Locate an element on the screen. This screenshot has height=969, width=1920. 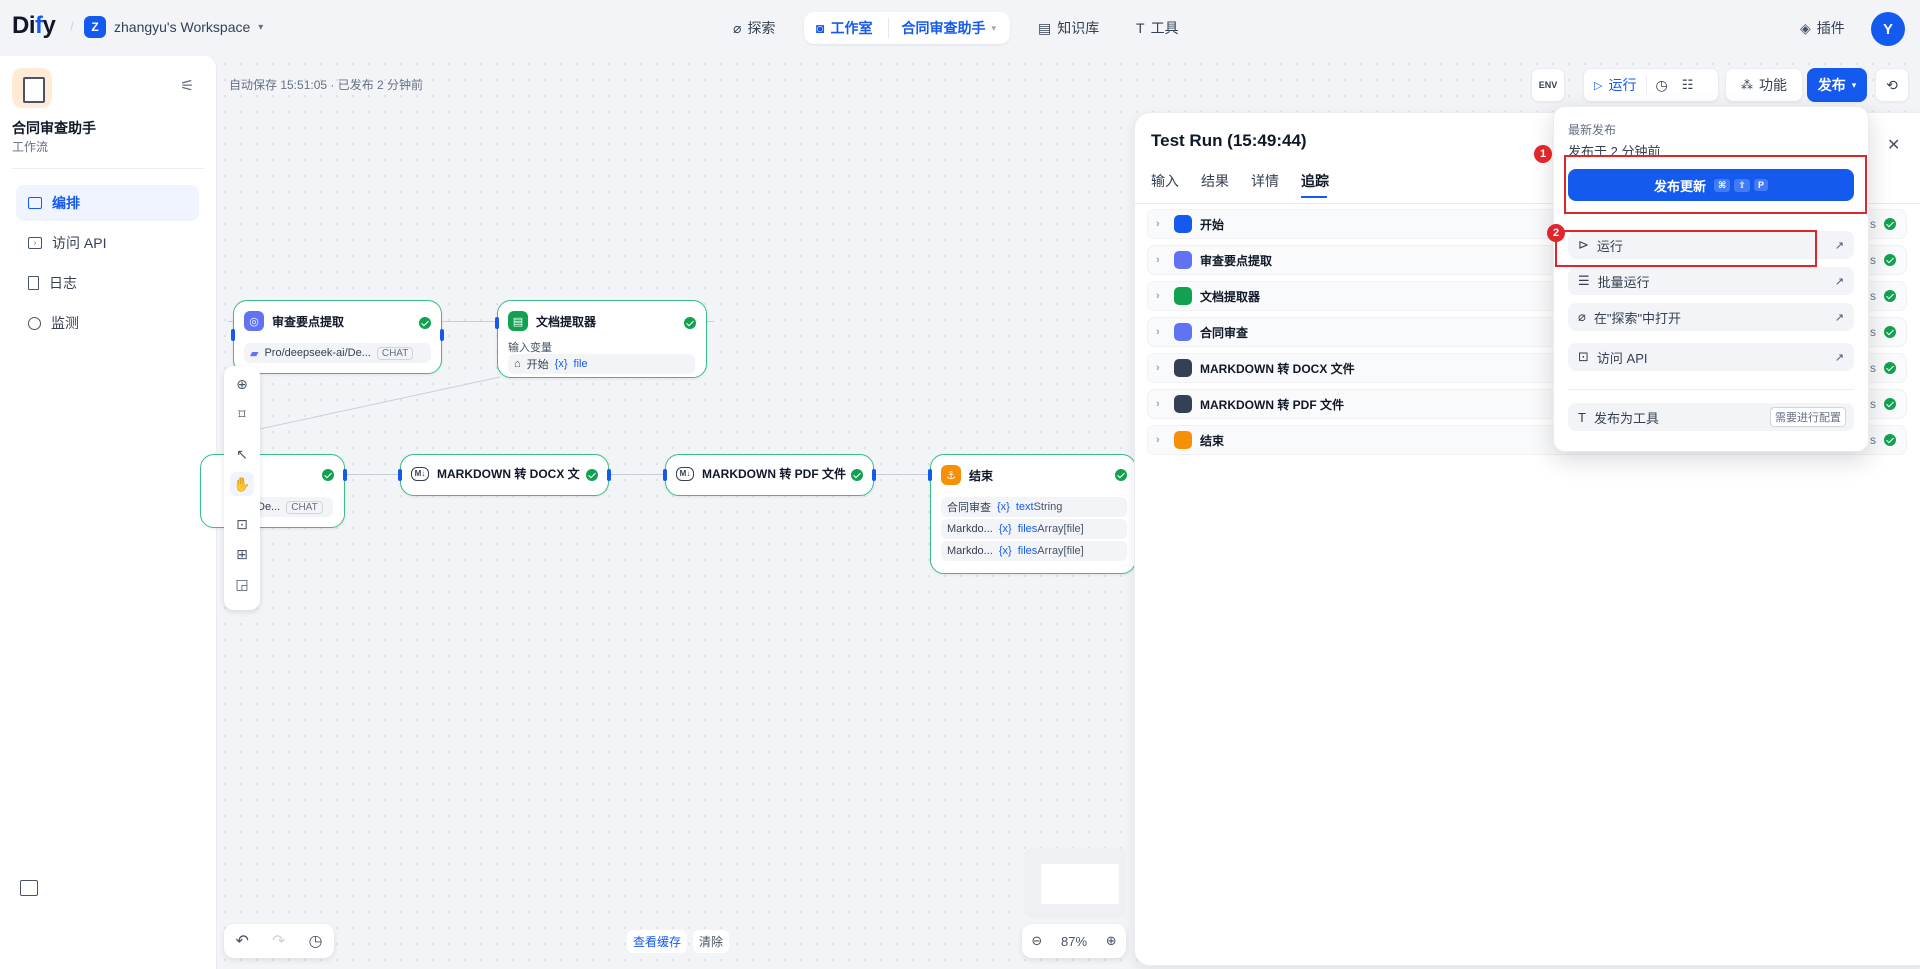
pointer-icon: ↖ is located at coordinates (242, 454).